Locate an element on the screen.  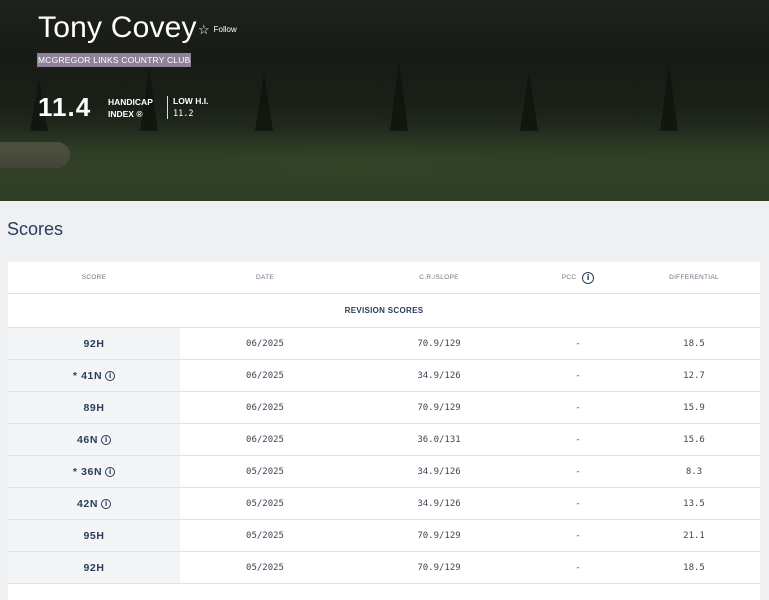
table-row: 42N i 05/2025 34.9/126 - 13.5 is located at coordinates (384, 504).